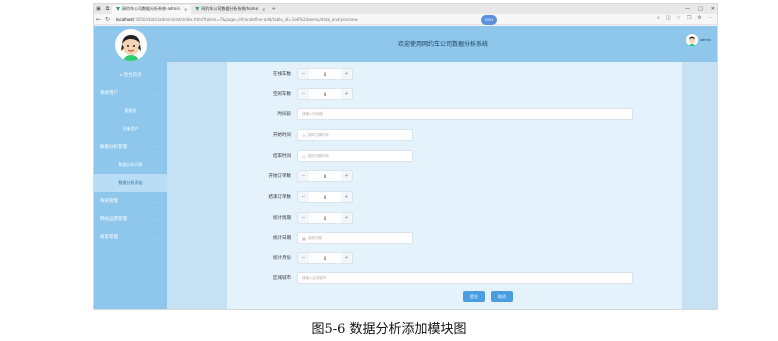 This screenshot has height=341, width=778. I want to click on user-menu: admin, so click(698, 40).